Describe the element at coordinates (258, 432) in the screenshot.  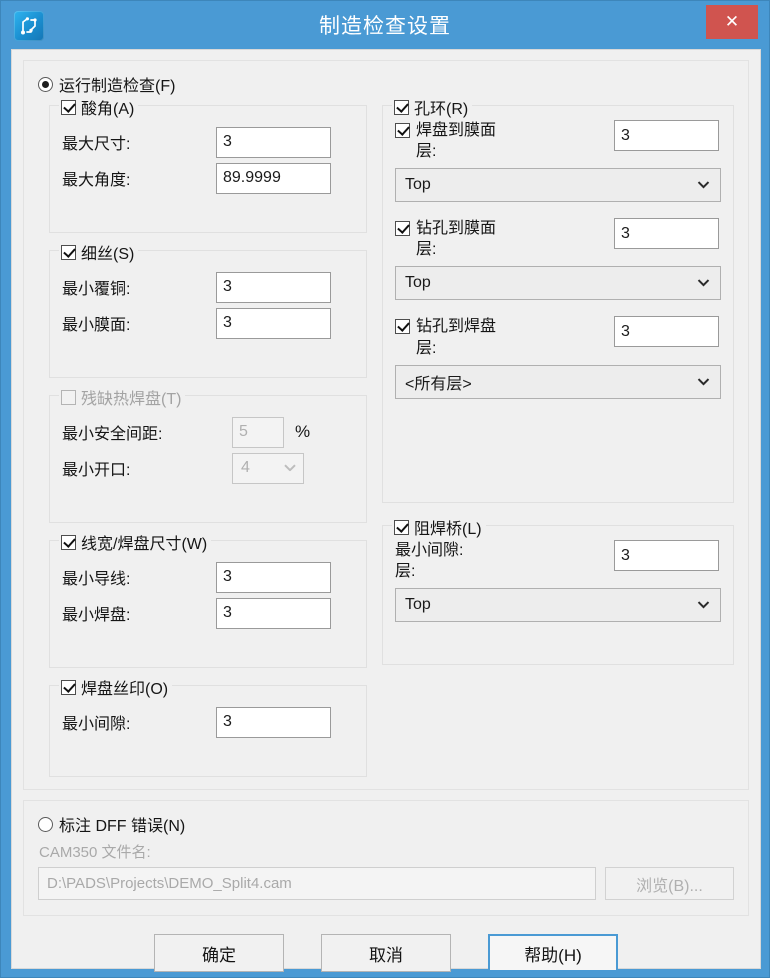
I see `min-clearance-input` at that location.